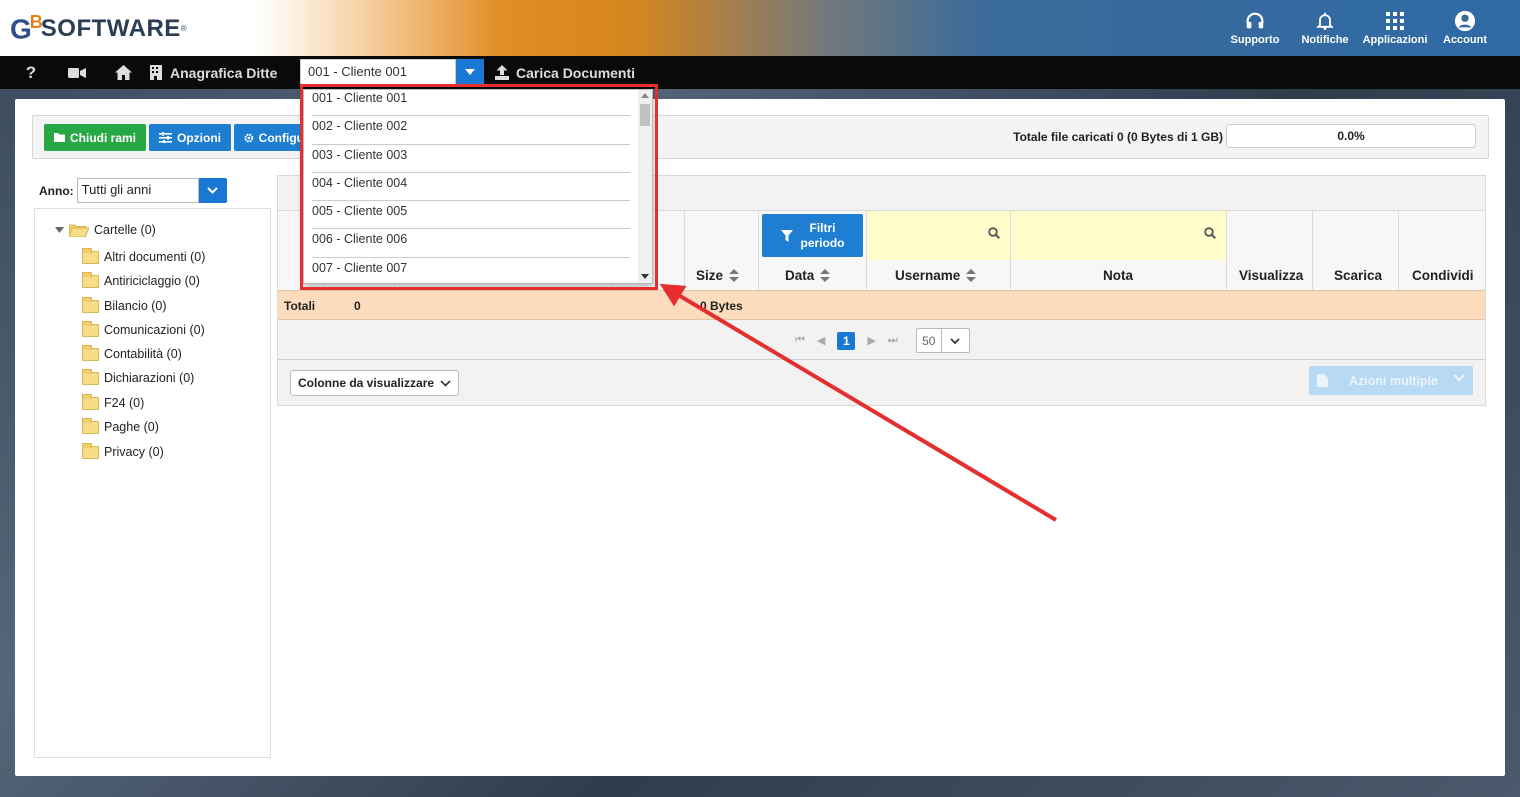  I want to click on totals-size: 0 Bytes, so click(721, 306).